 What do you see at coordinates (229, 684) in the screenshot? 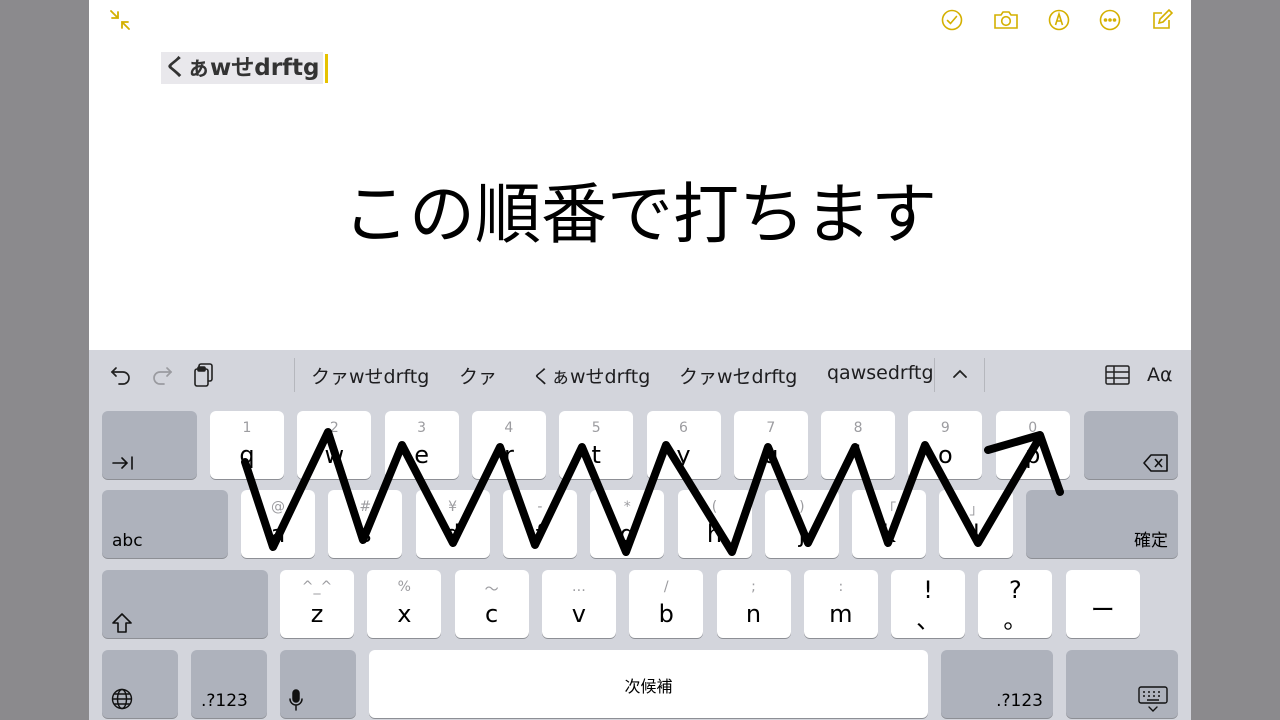
I see `numbers-key-left: .?123` at bounding box center [229, 684].